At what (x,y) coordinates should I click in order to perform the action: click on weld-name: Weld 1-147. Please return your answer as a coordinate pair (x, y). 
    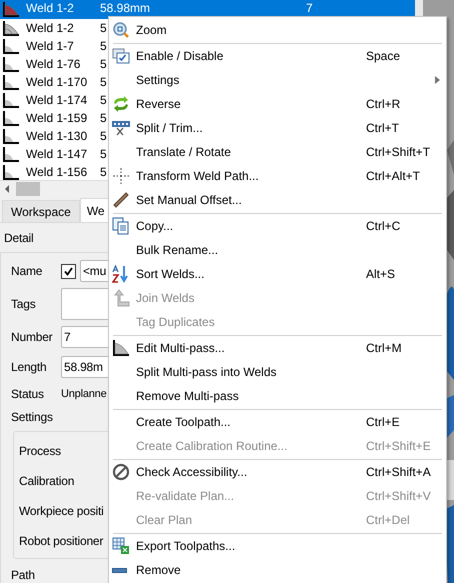
    Looking at the image, I should click on (56, 154).